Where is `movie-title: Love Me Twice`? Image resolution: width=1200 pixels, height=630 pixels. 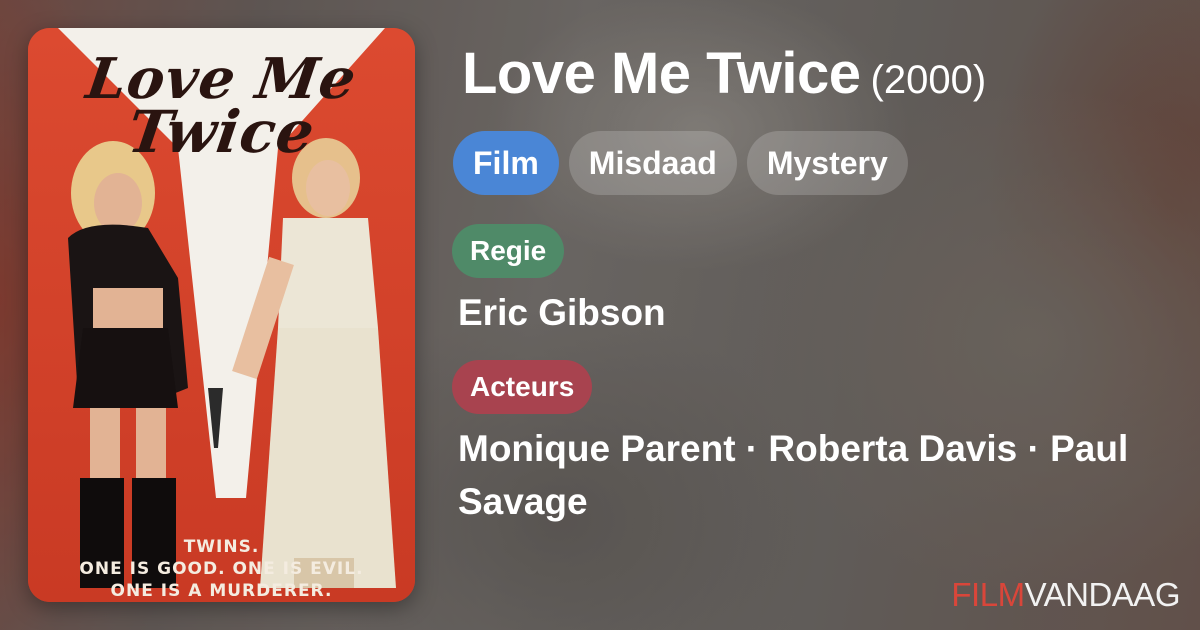 movie-title: Love Me Twice is located at coordinates (661, 73).